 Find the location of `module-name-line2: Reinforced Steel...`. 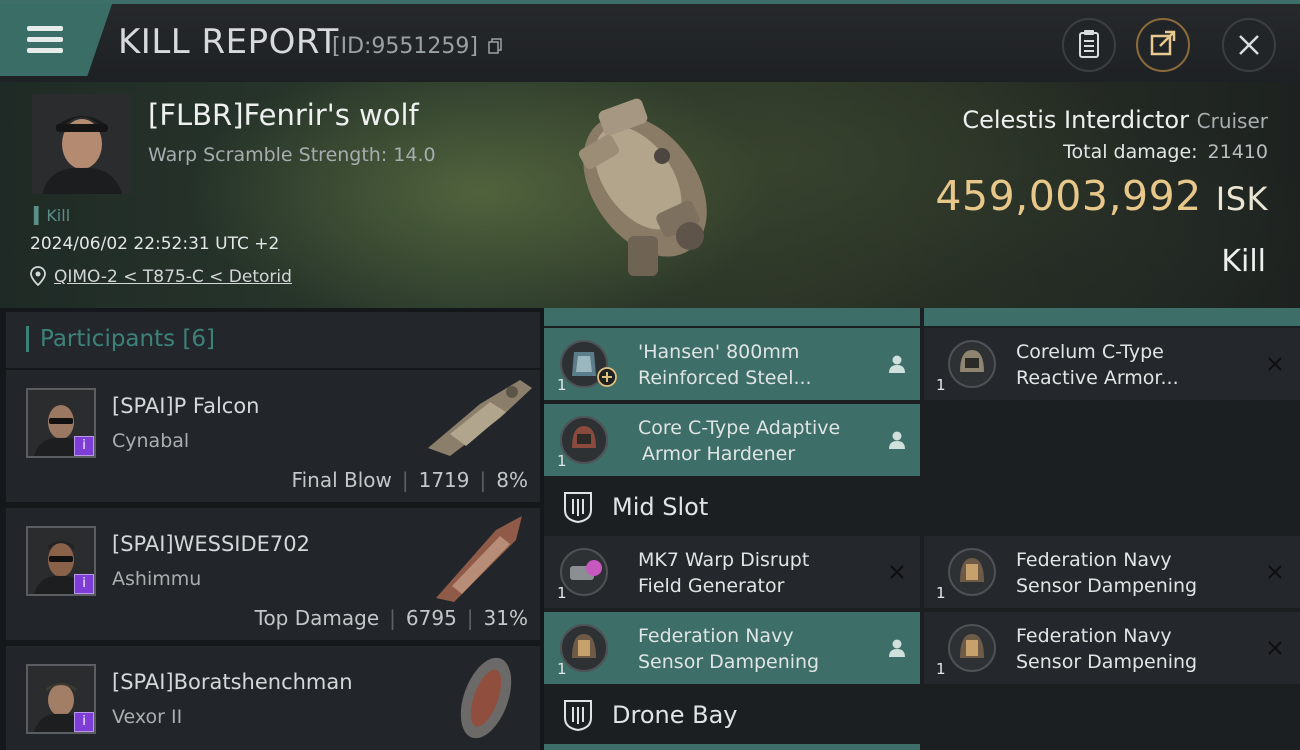

module-name-line2: Reinforced Steel... is located at coordinates (725, 378).